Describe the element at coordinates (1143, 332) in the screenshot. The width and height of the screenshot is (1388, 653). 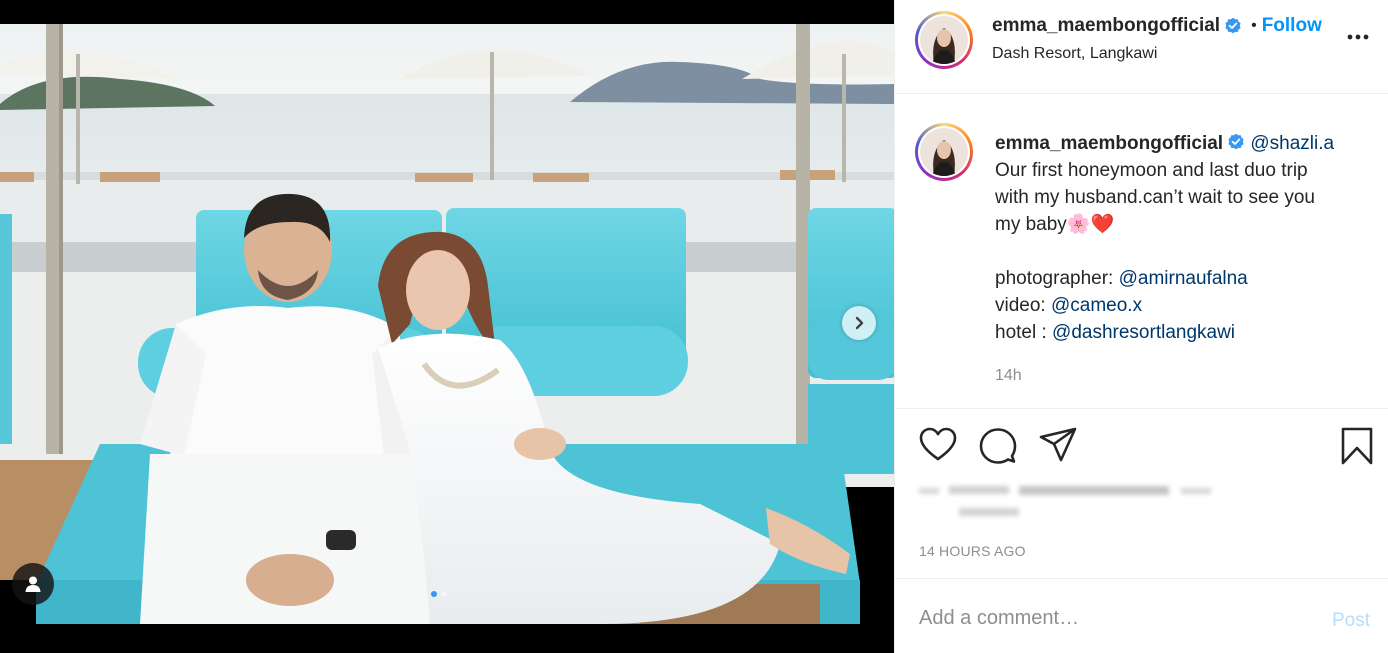
I see `hotel-mention: @dashresortlangkawi` at that location.